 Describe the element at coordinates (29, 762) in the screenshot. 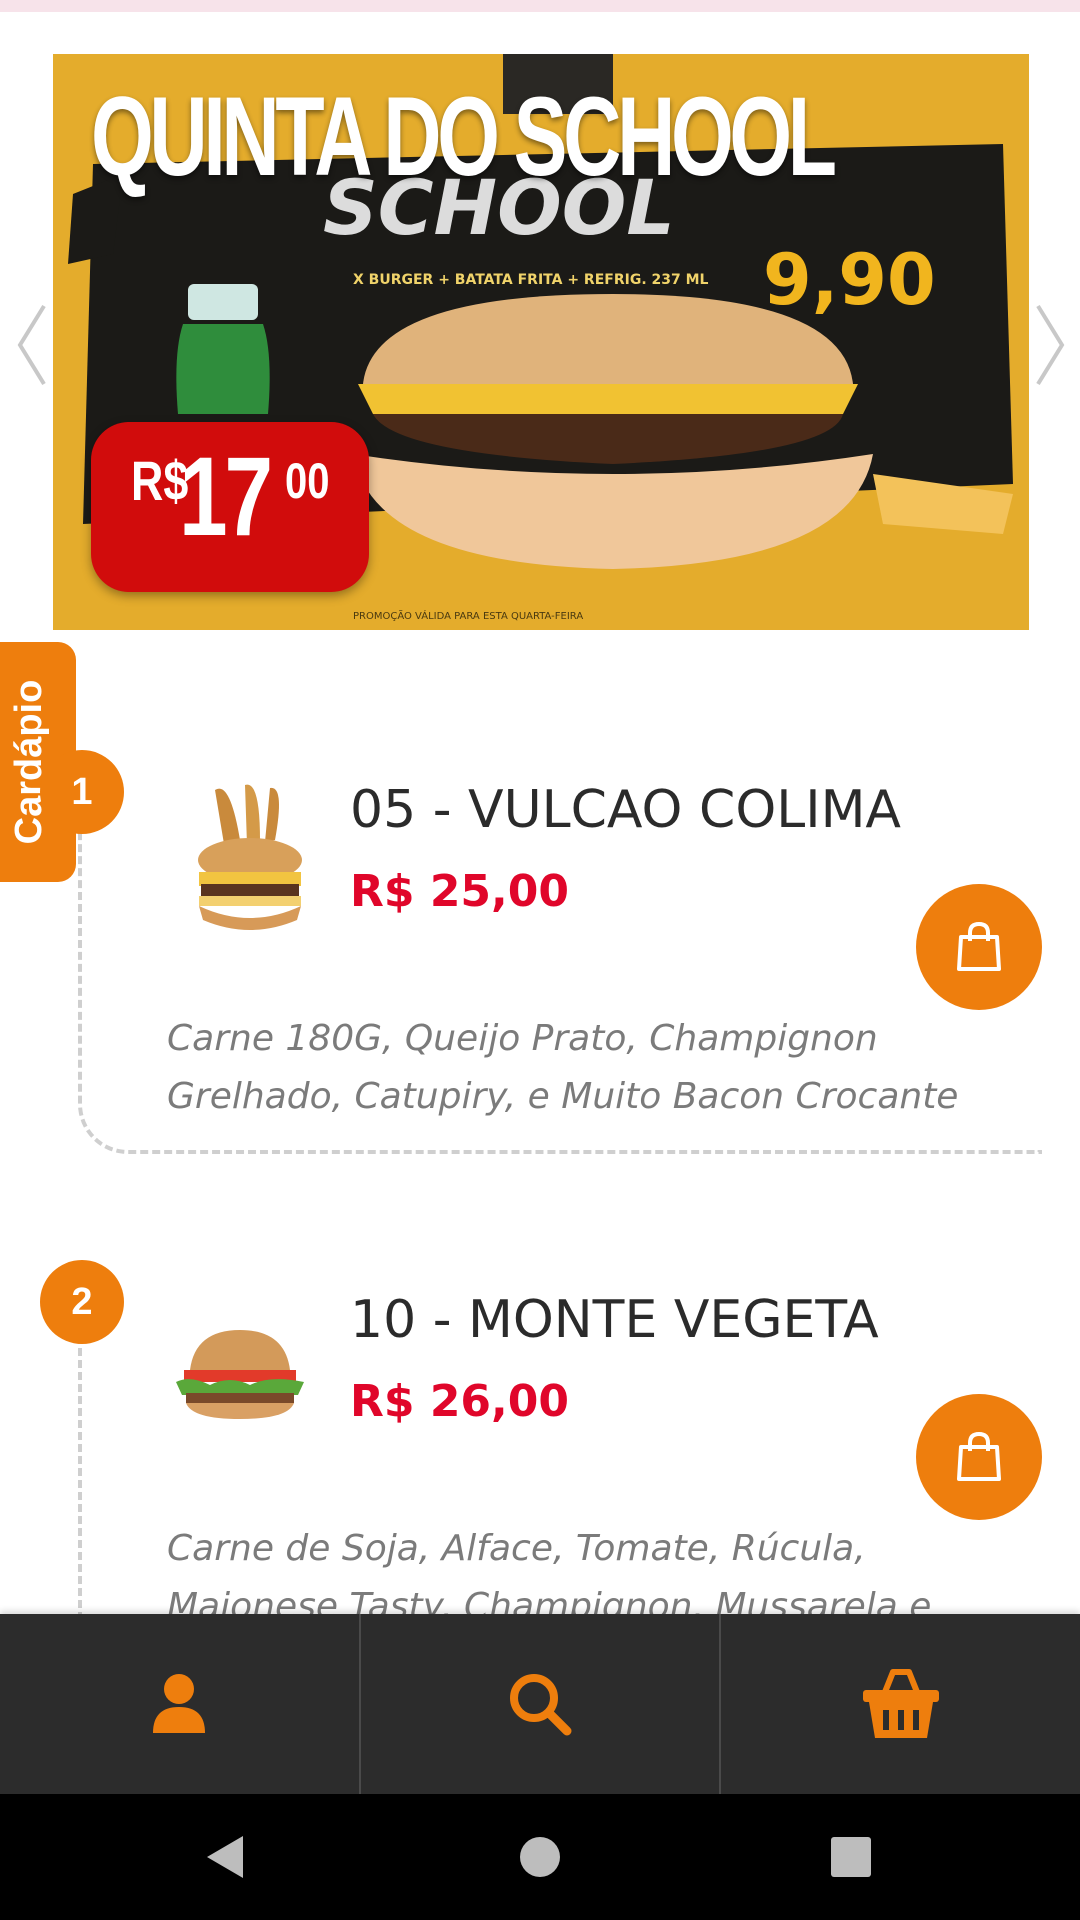

I see `menu-side-tab-label: Cardápio` at that location.